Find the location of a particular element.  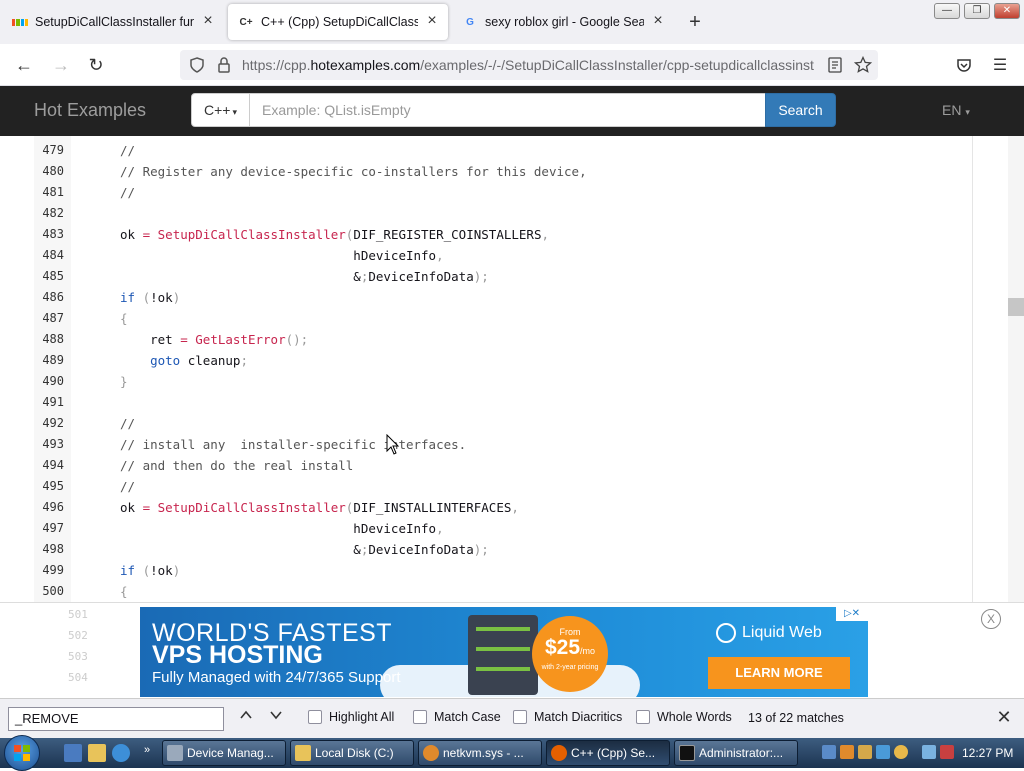

locale-menu: EN ▾ is located at coordinates (956, 110).